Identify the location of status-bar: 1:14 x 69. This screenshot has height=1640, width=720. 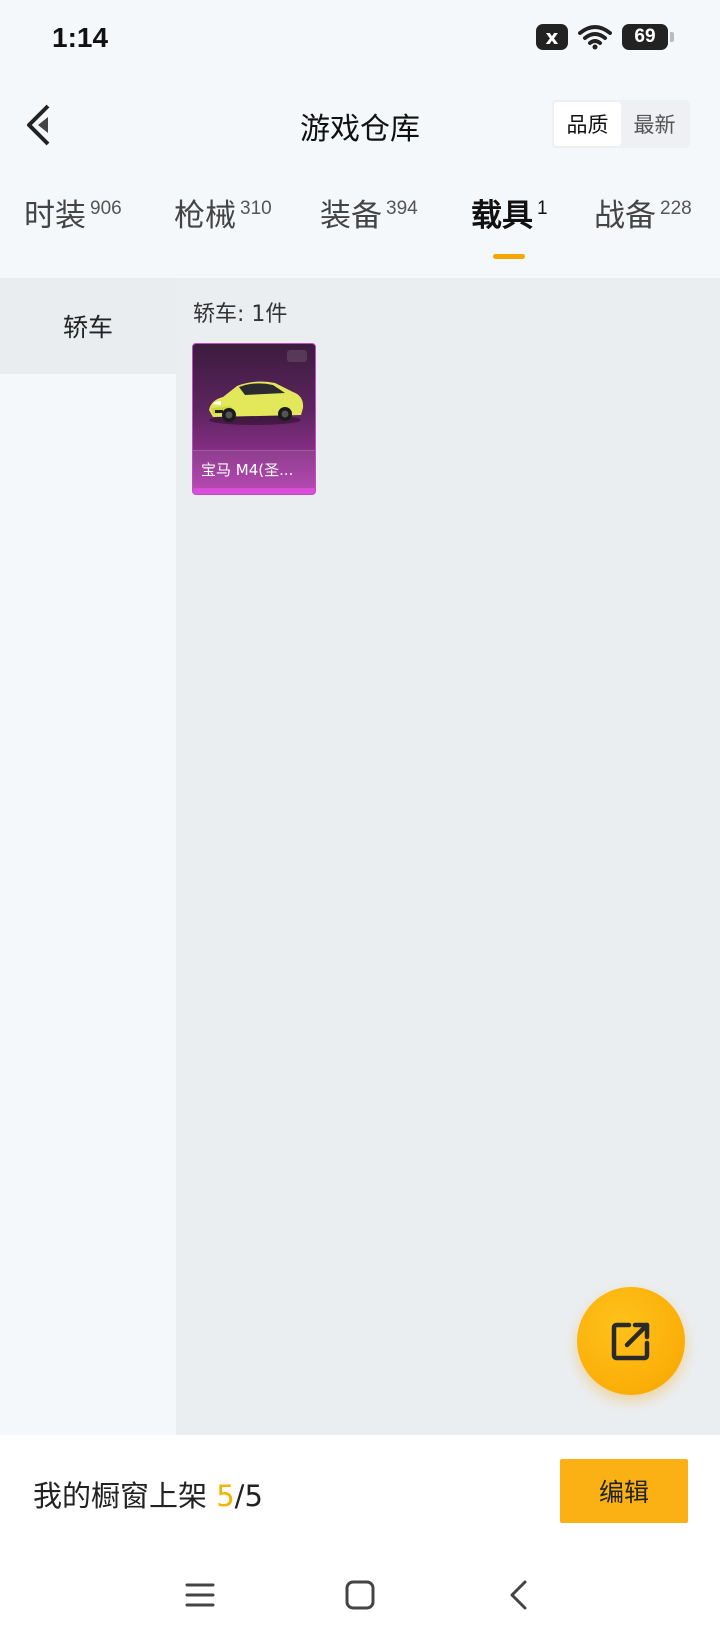
(360, 40).